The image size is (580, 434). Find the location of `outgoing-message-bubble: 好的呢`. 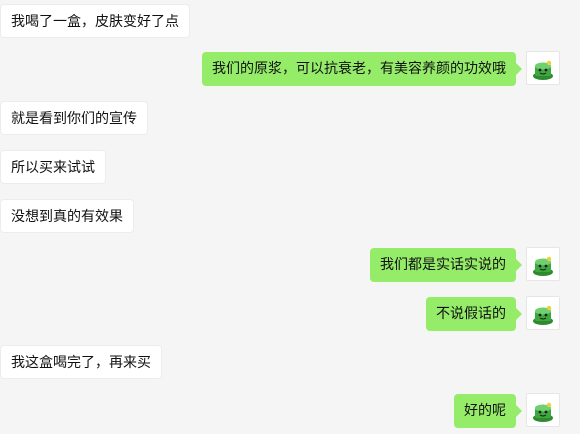

outgoing-message-bubble: 好的呢 is located at coordinates (488, 411).